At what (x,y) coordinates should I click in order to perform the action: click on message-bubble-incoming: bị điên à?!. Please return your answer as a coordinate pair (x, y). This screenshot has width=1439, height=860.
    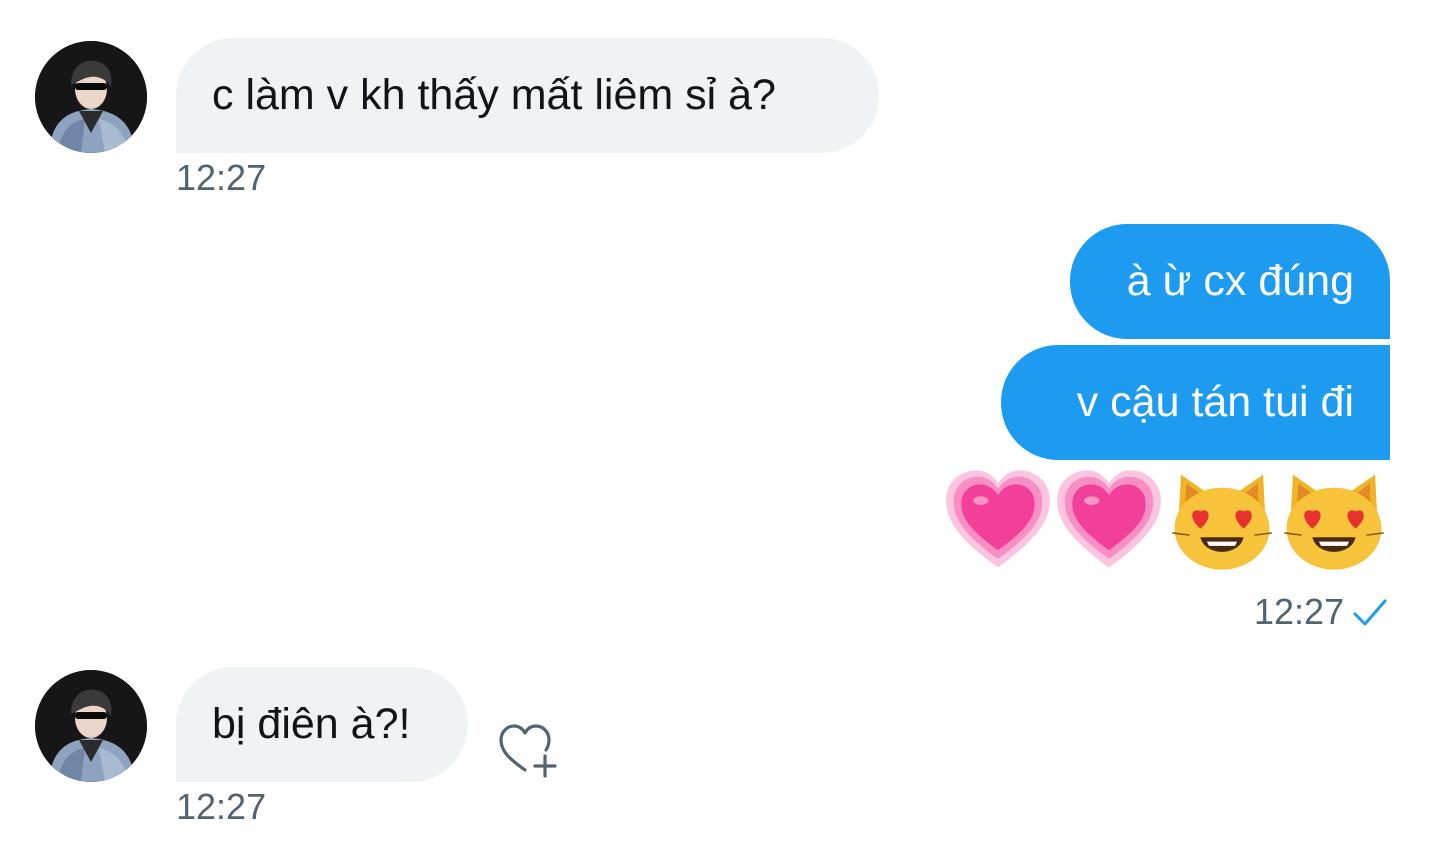
    Looking at the image, I should click on (322, 724).